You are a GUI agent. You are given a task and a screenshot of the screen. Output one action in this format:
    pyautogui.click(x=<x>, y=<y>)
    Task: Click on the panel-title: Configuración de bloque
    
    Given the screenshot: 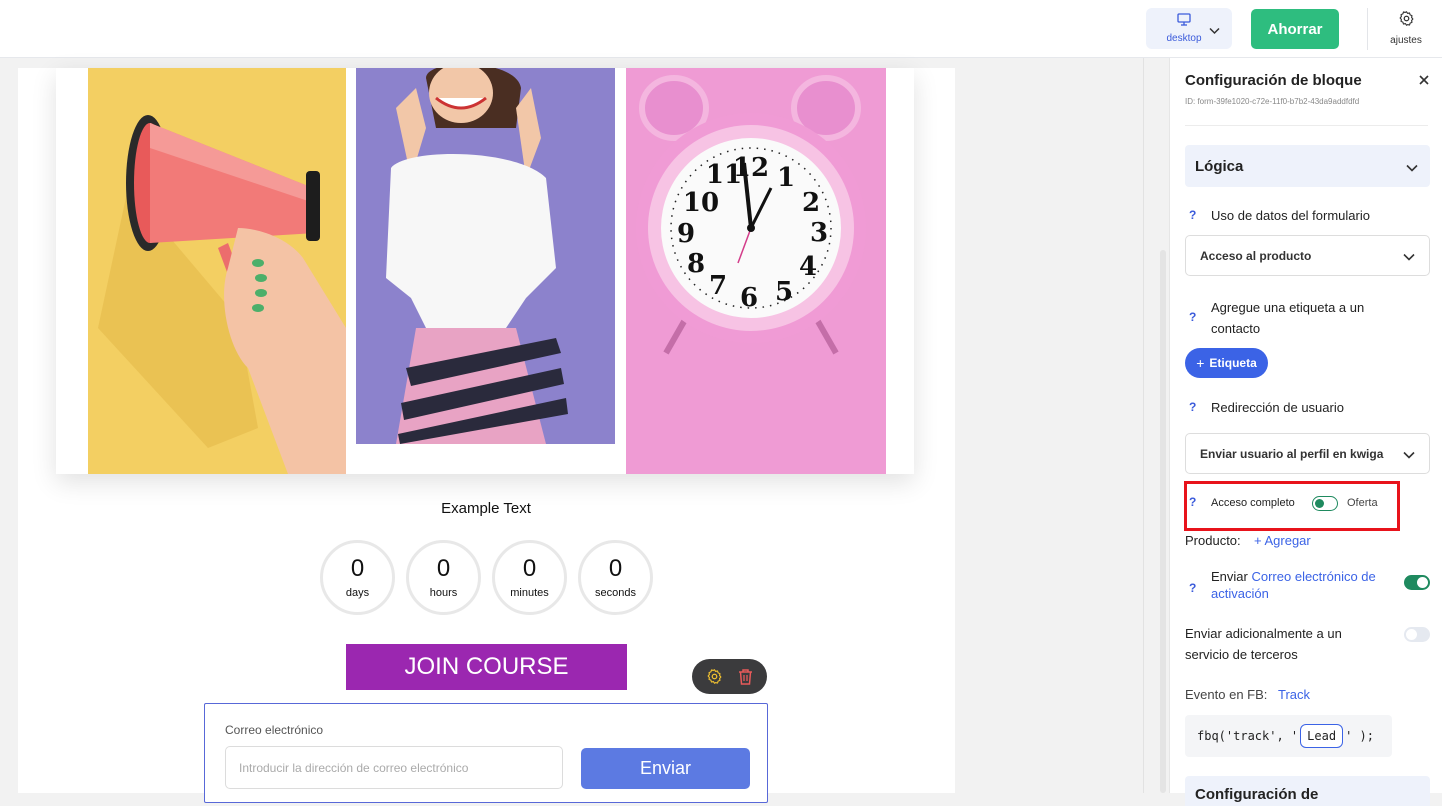 What is the action you would take?
    pyautogui.click(x=1273, y=80)
    